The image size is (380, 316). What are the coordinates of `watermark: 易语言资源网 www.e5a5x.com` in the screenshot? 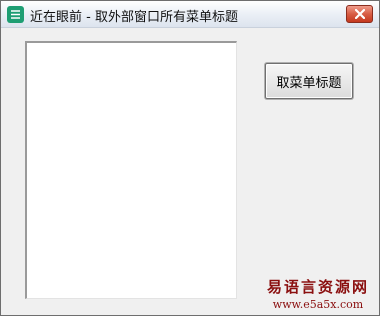 It's located at (318, 293).